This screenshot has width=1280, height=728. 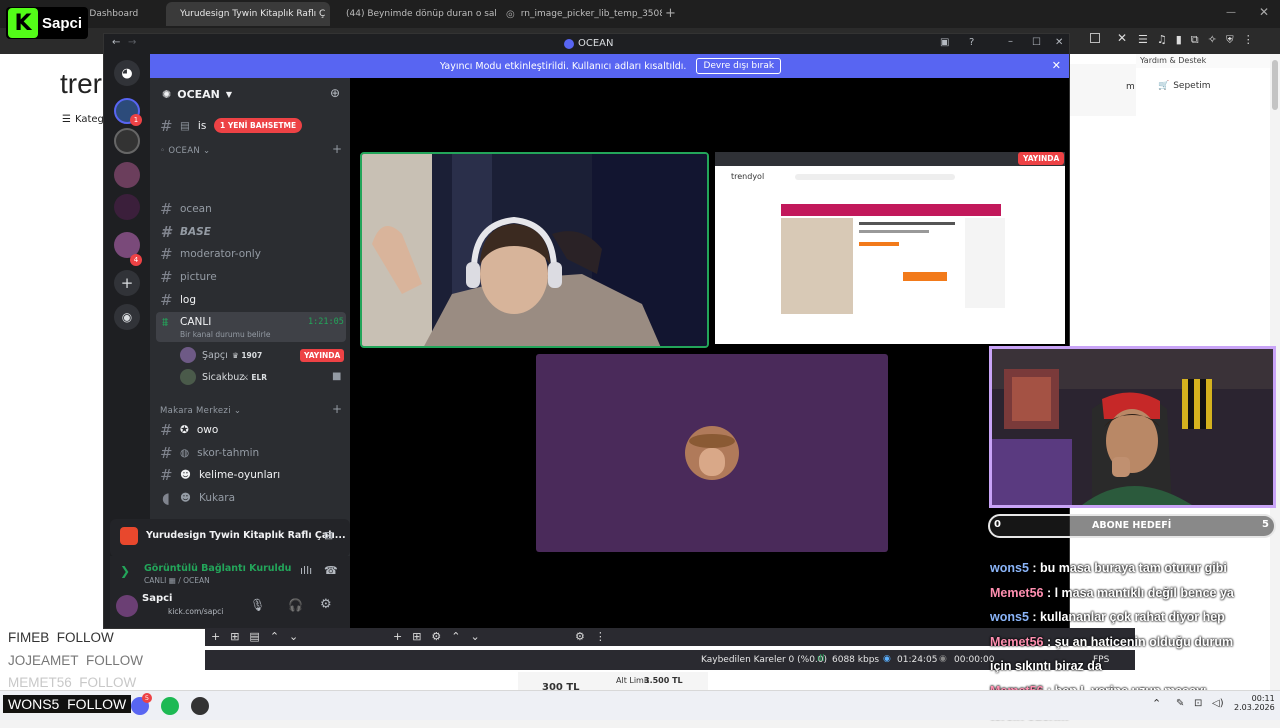 What do you see at coordinates (81, 84) in the screenshot?
I see `trendyol-logo: trer` at bounding box center [81, 84].